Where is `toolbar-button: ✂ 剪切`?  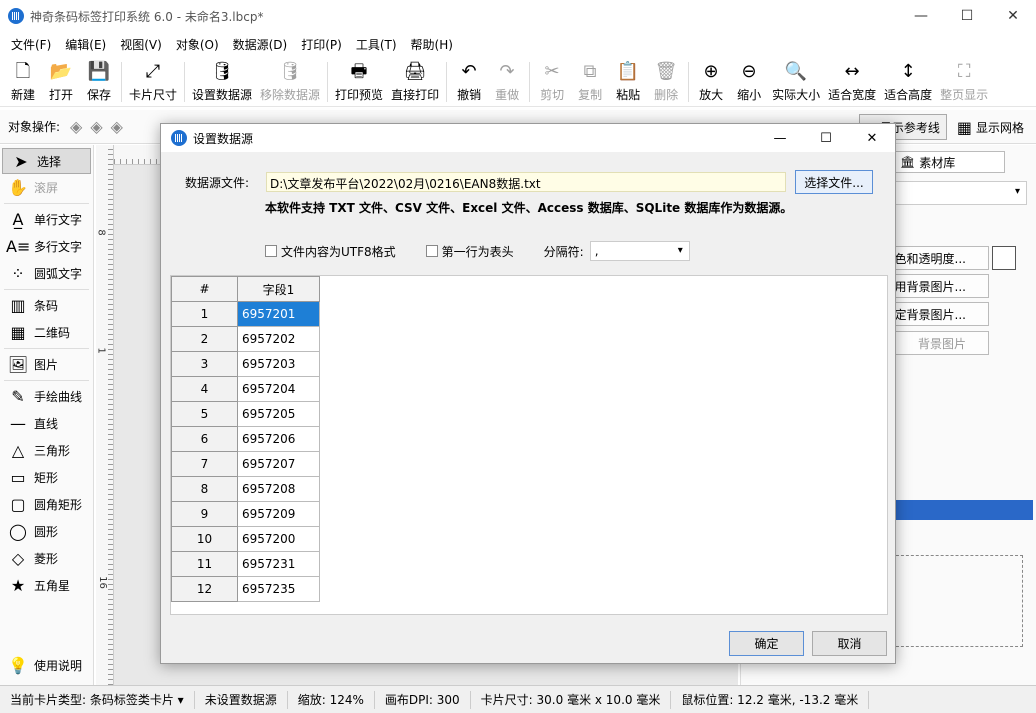 toolbar-button: ✂ 剪切 is located at coordinates (552, 80).